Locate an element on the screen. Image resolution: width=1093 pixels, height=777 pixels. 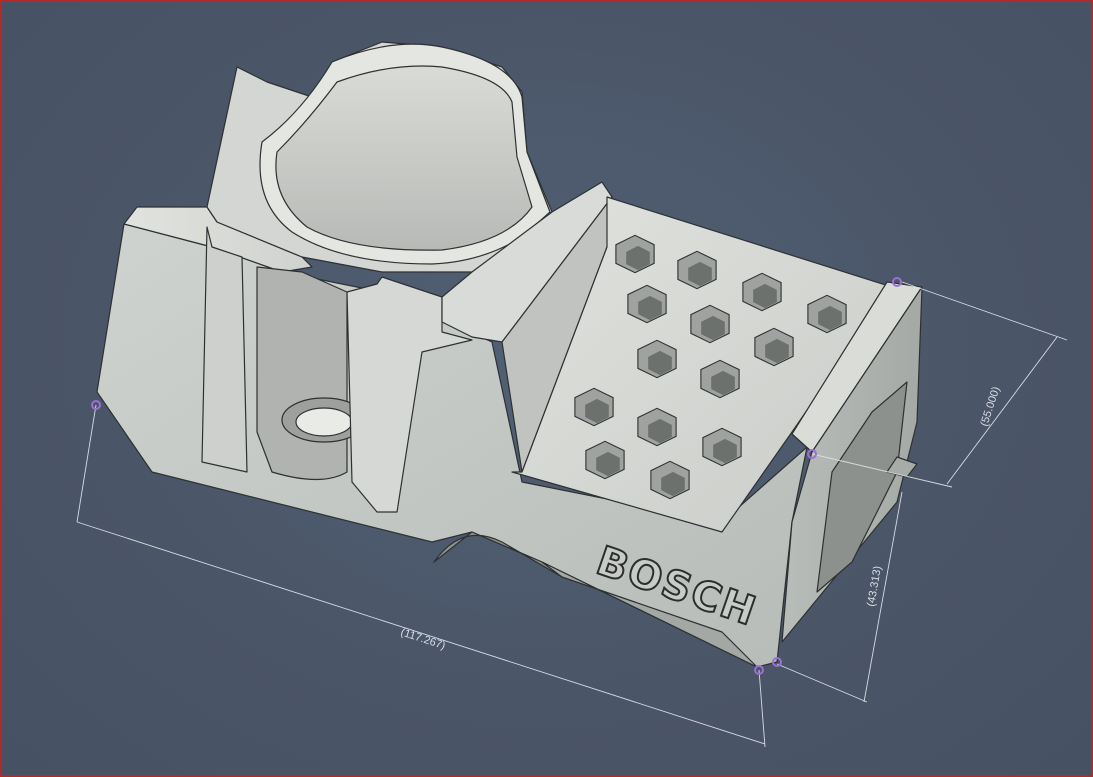
left-post is located at coordinates (224, 349).